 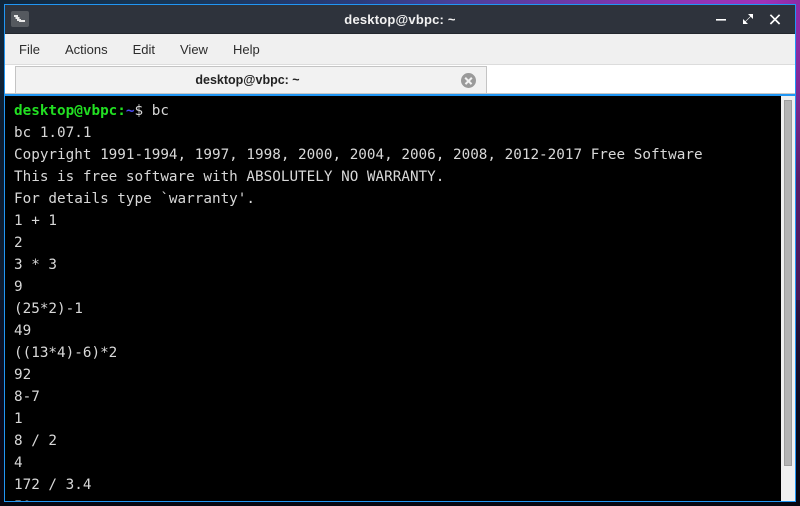 What do you see at coordinates (70, 111) in the screenshot?
I see `prompt-user-host: desktop@vbpc:` at bounding box center [70, 111].